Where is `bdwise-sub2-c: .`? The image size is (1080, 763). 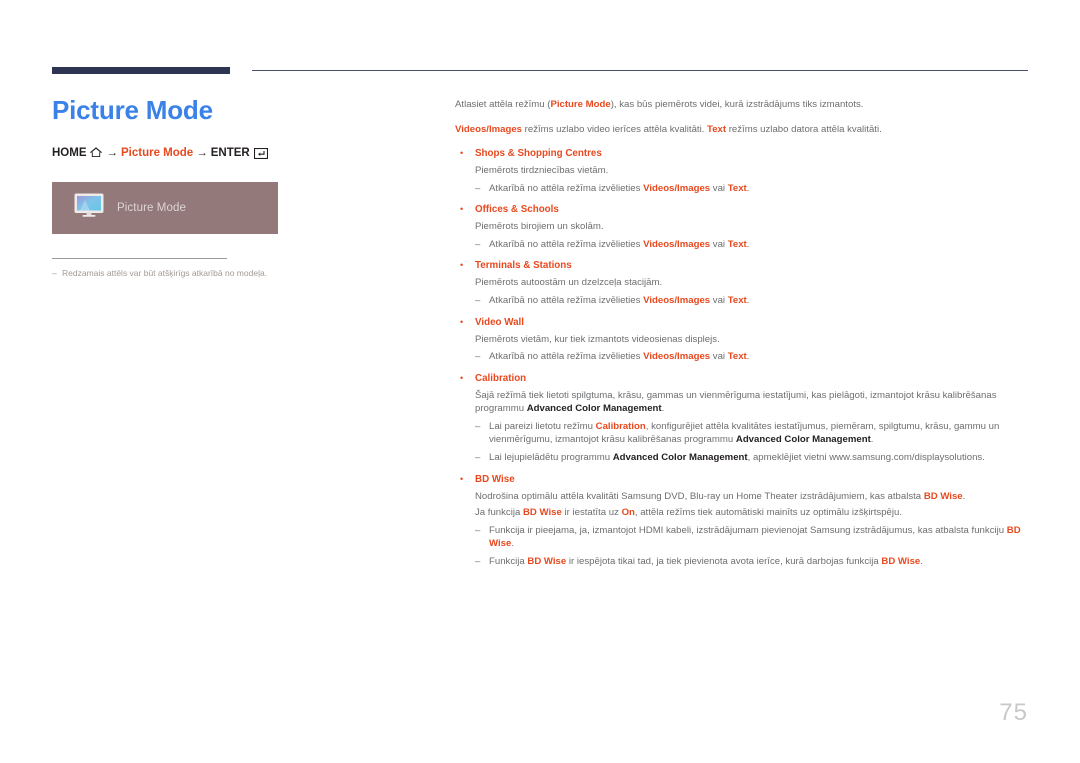 bdwise-sub2-c: . is located at coordinates (921, 562).